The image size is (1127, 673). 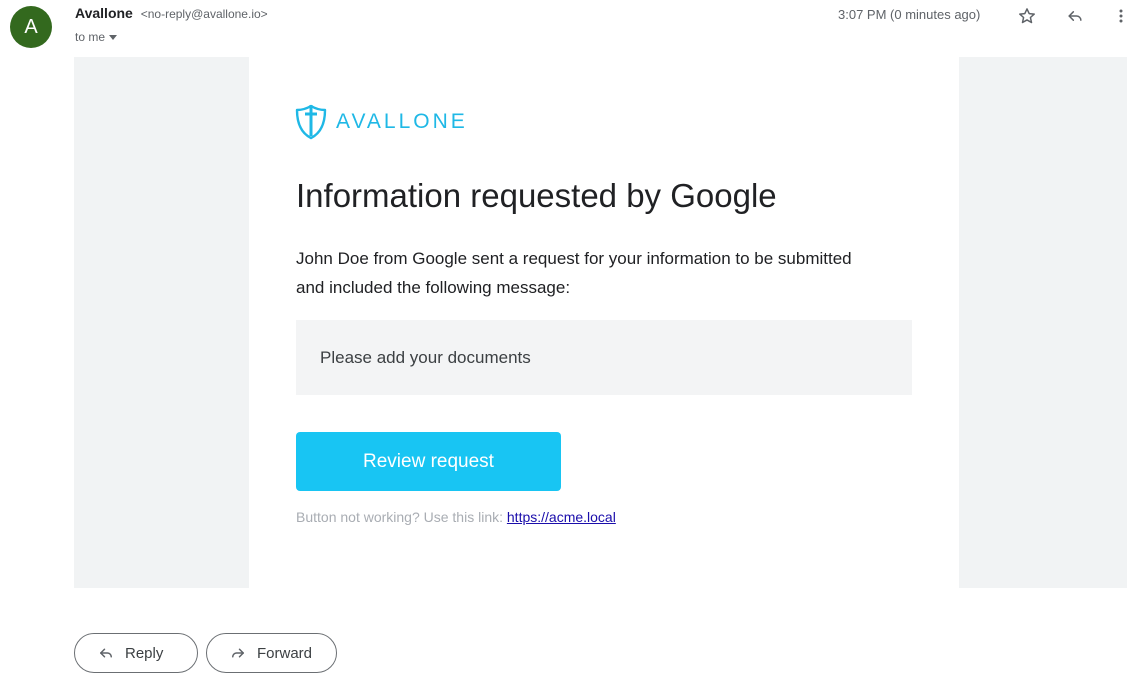 I want to click on brand-logo: AVALLONE, so click(x=381, y=122).